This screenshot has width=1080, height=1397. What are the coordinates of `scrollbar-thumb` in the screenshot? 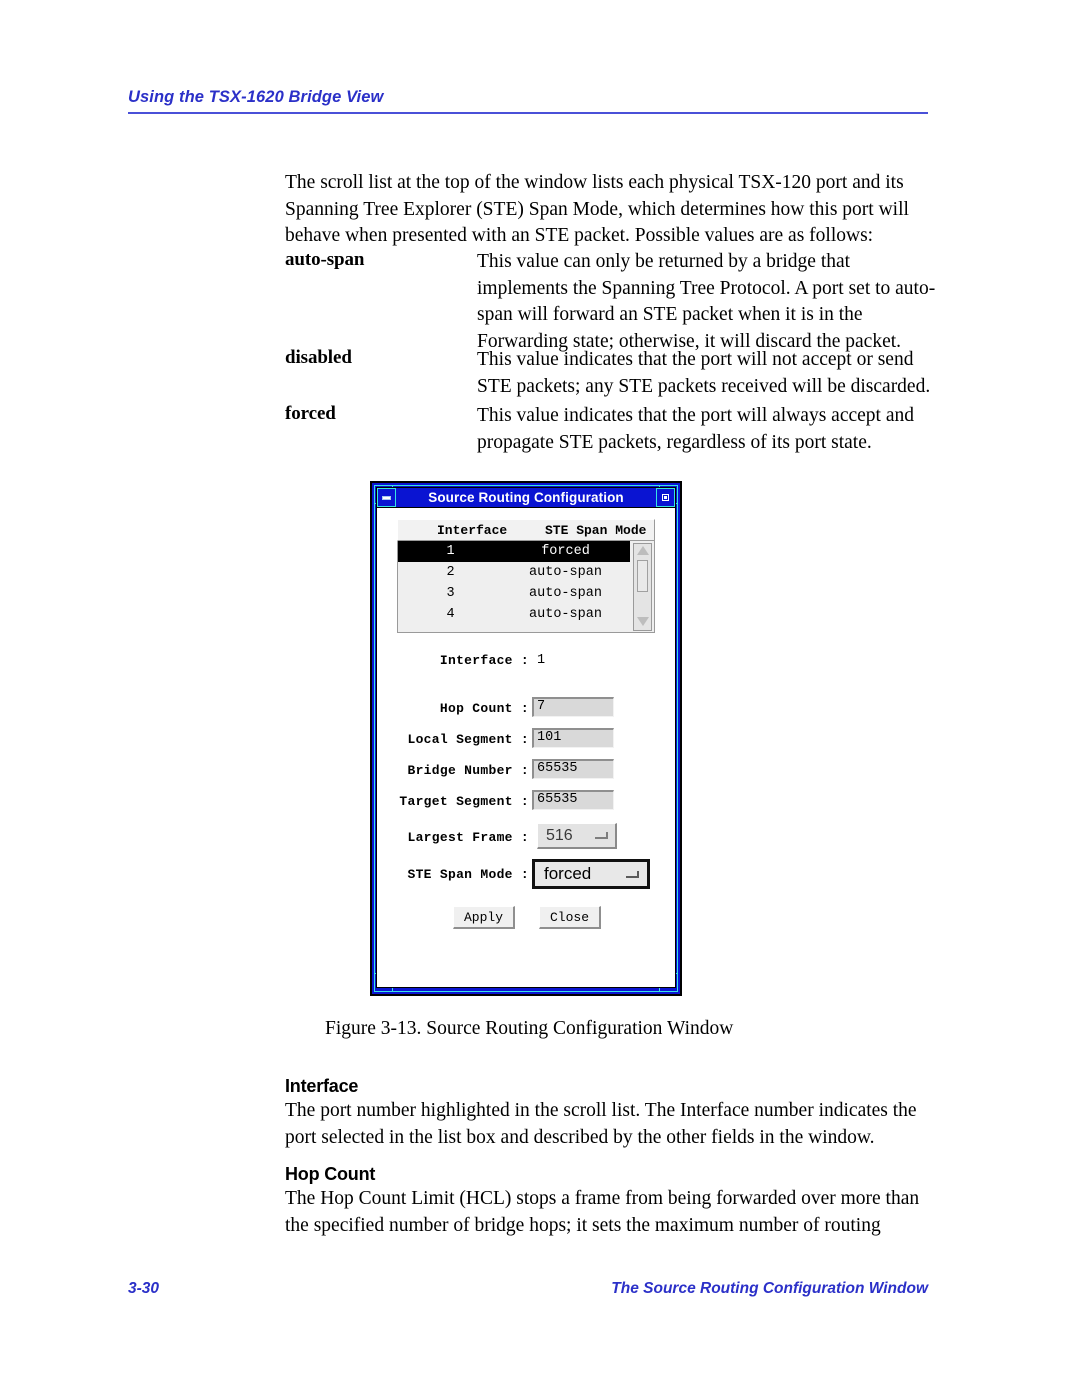 It's located at (642, 576).